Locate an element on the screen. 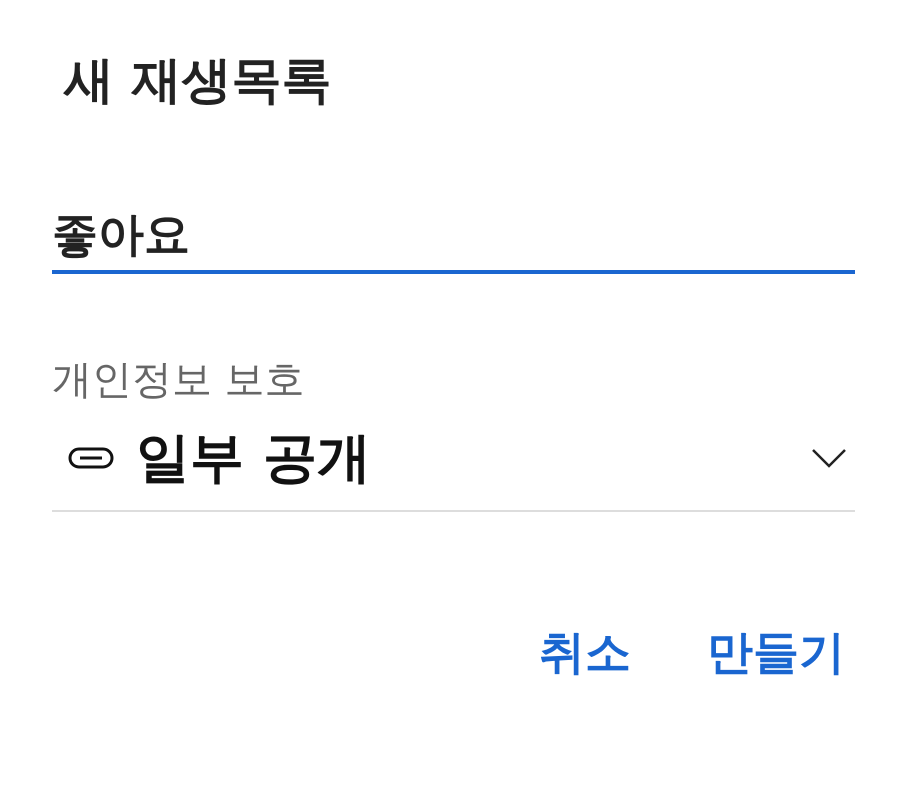 The width and height of the screenshot is (906, 797). playlist-name-field: 좋아요 is located at coordinates (453, 241).